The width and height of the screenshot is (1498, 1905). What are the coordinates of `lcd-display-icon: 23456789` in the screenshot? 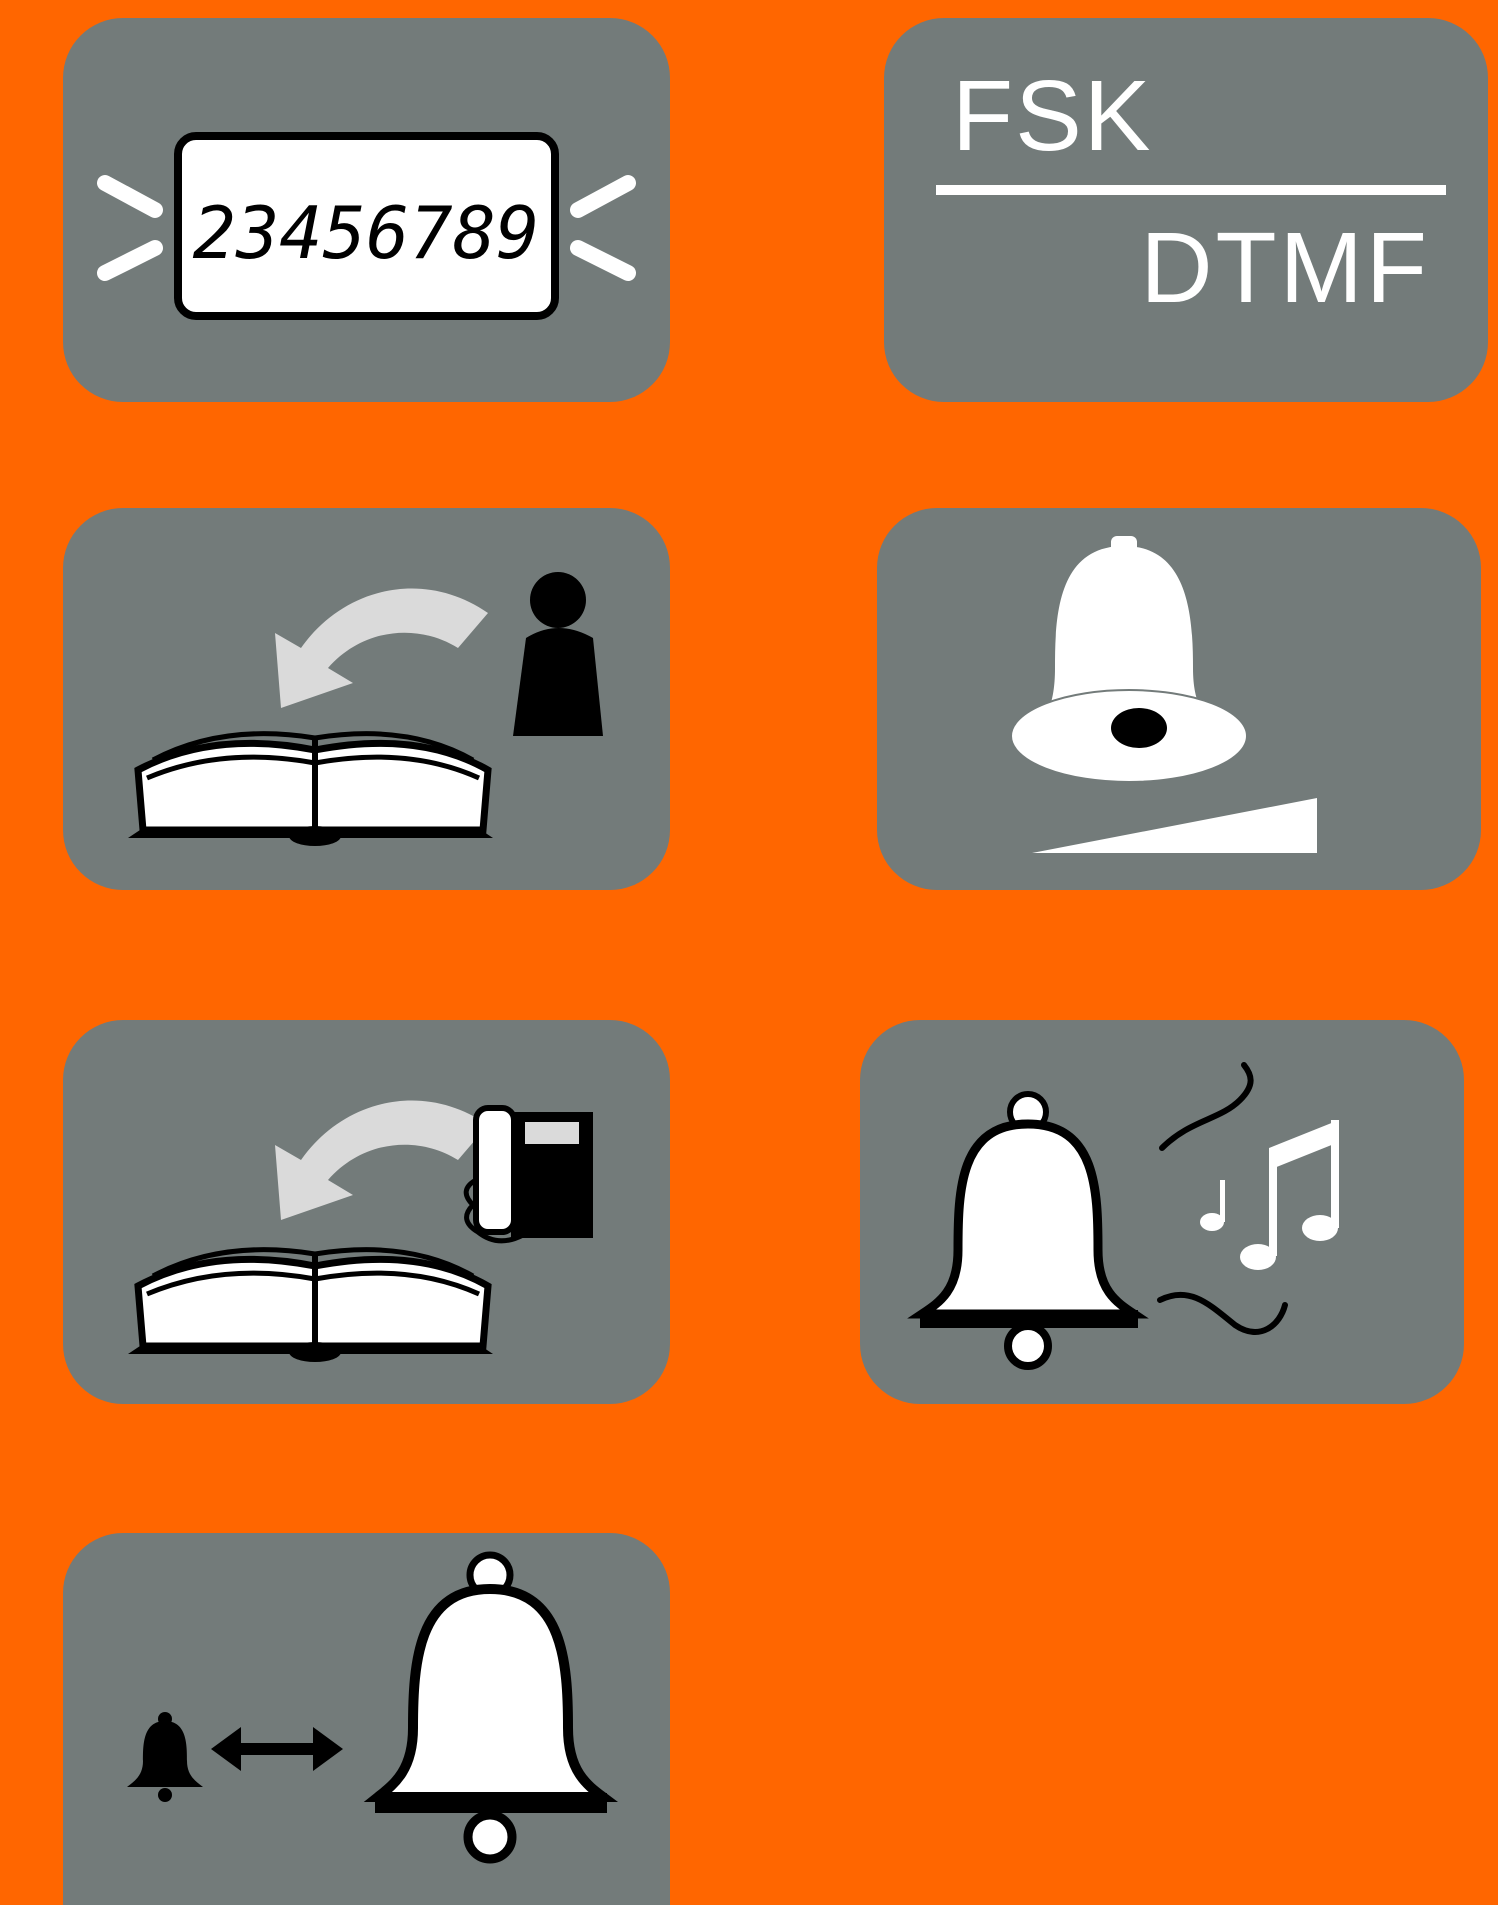 It's located at (366, 226).